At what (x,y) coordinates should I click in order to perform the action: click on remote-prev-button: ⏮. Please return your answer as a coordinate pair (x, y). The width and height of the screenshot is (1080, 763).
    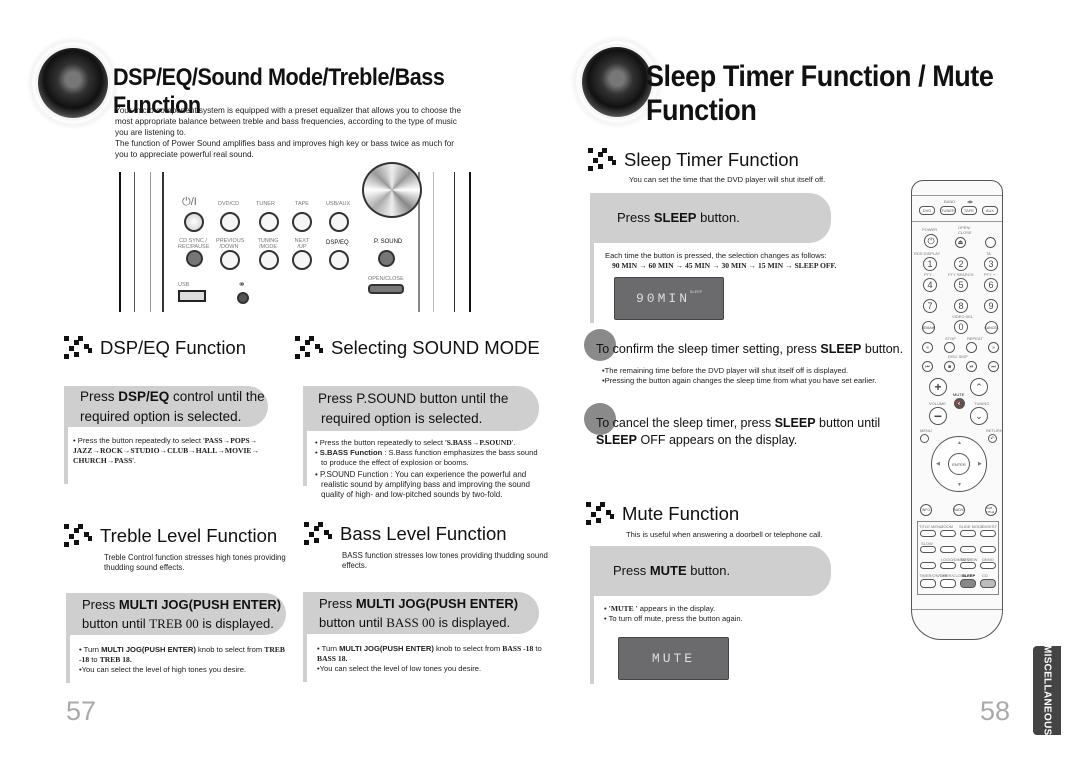
    Looking at the image, I should click on (927, 366).